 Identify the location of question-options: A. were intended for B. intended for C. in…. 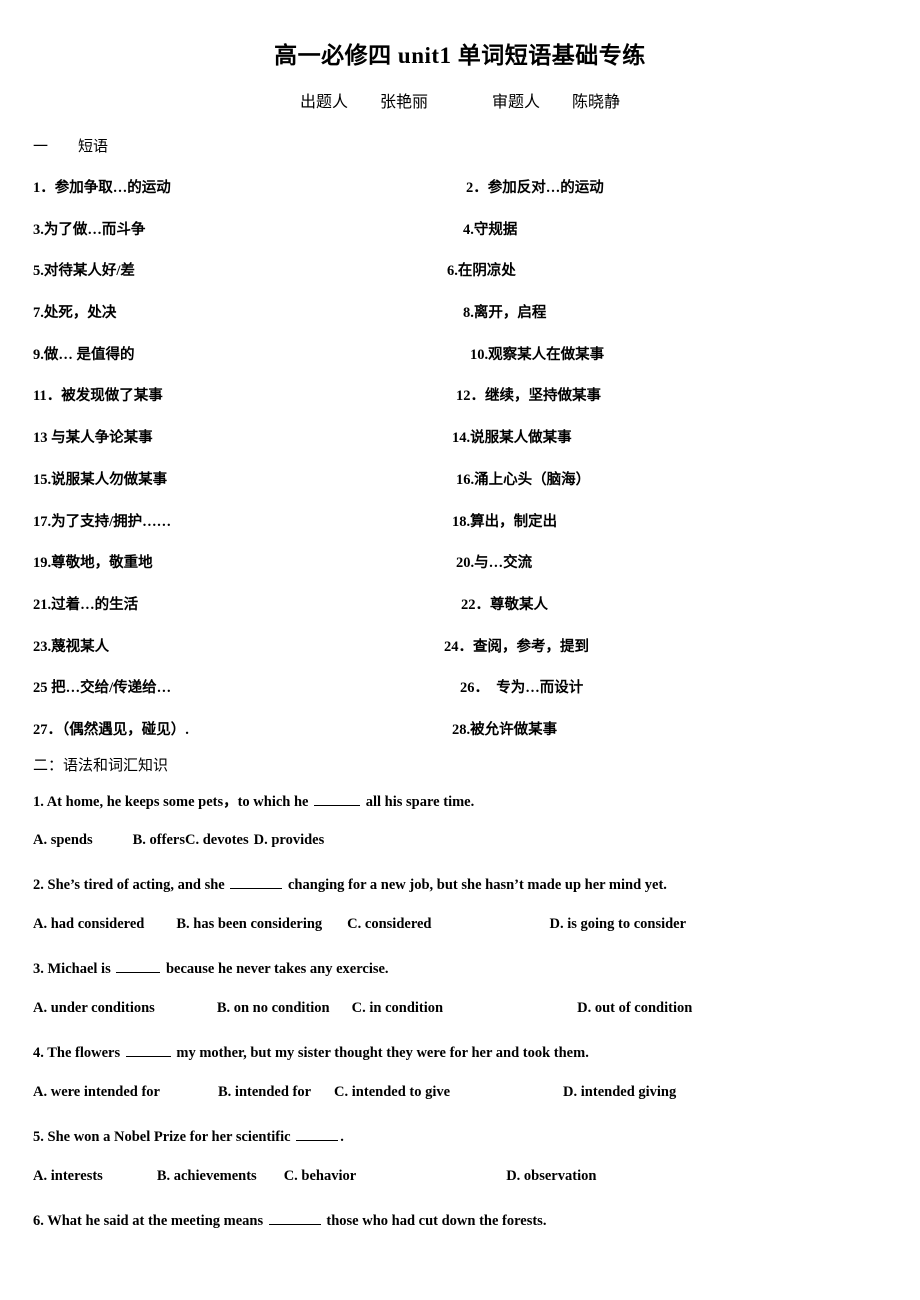
(354, 1092).